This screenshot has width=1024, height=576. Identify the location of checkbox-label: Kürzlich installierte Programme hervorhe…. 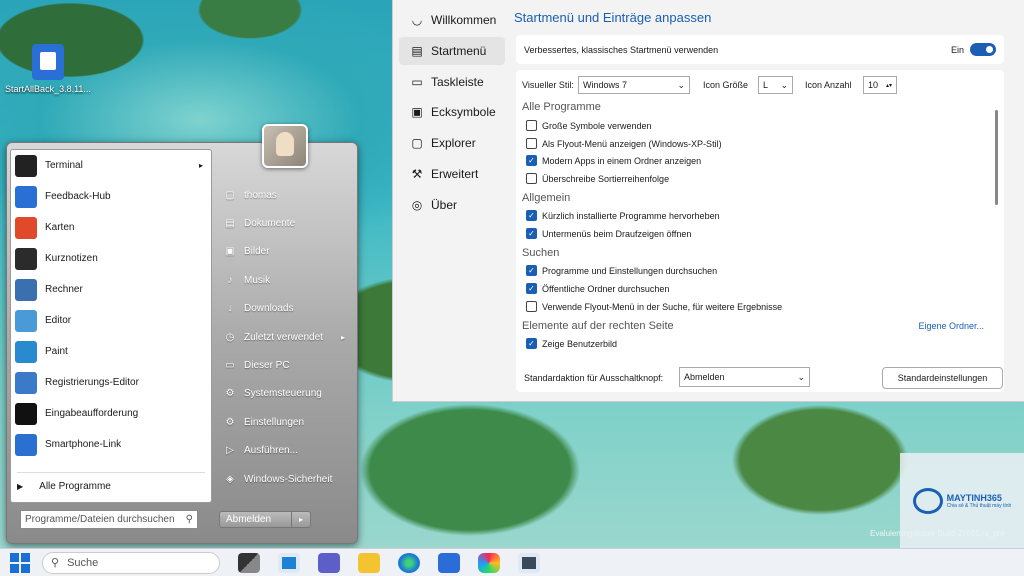
(631, 215).